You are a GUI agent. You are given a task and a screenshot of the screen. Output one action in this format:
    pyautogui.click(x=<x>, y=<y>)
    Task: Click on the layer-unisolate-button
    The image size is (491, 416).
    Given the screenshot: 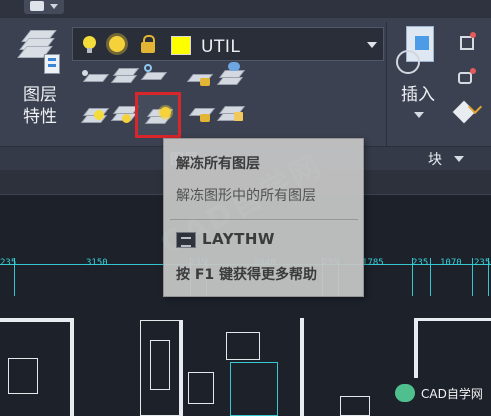 What is the action you would take?
    pyautogui.click(x=124, y=114)
    